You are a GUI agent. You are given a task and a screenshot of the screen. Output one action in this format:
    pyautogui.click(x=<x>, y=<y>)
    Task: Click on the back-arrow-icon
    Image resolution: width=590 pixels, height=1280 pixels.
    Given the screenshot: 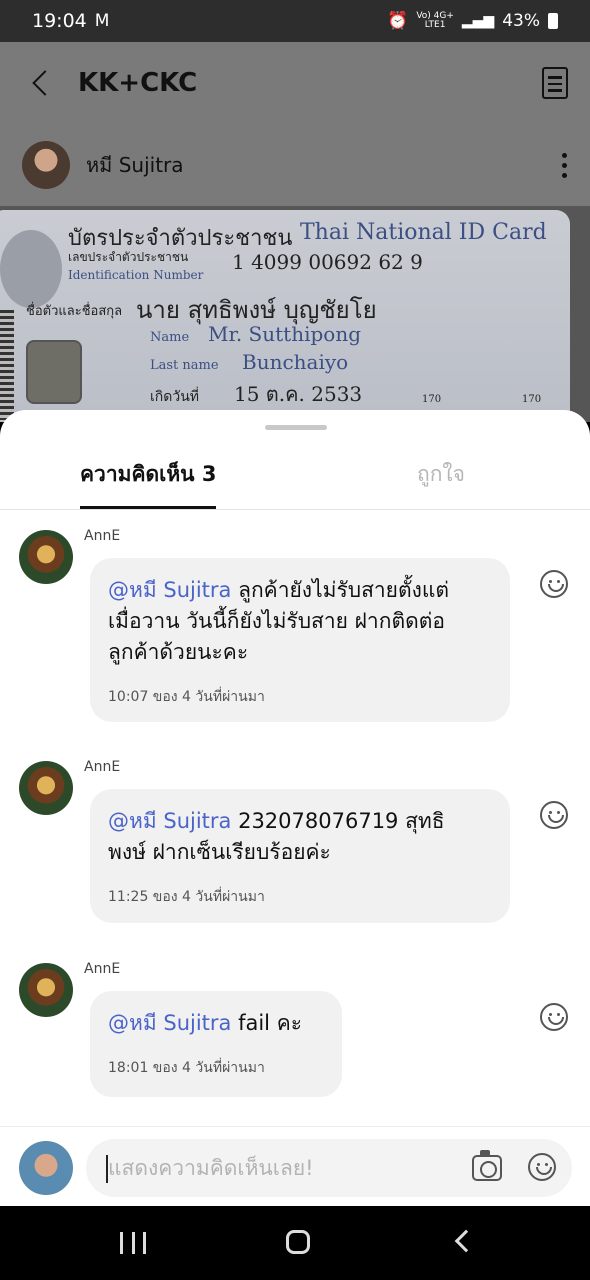 What is the action you would take?
    pyautogui.click(x=45, y=83)
    